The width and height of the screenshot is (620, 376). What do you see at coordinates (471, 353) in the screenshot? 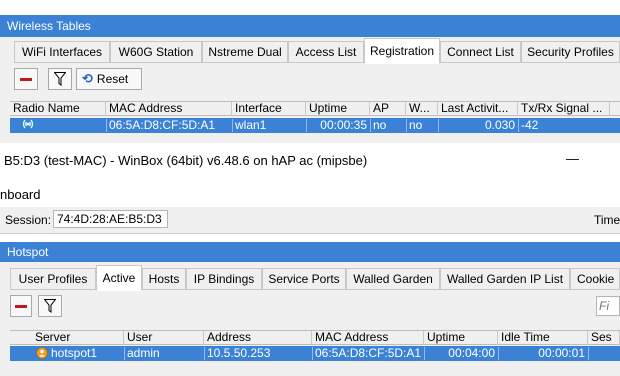
I see `cell-uptime: 00:04:00` at bounding box center [471, 353].